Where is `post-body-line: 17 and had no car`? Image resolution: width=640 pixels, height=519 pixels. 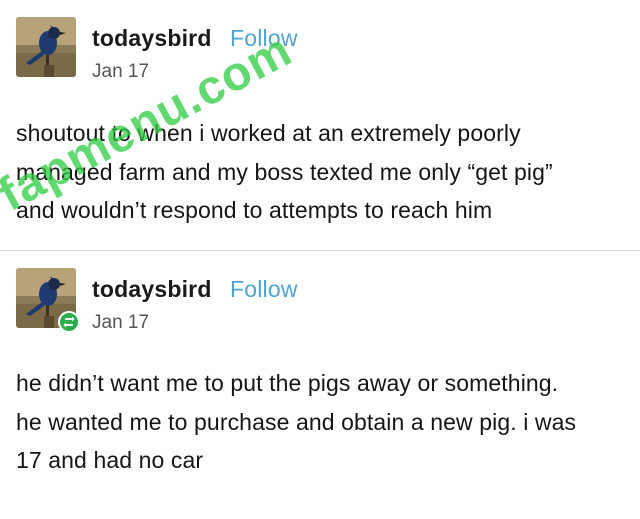
post-body-line: 17 and had no car is located at coordinates (110, 460).